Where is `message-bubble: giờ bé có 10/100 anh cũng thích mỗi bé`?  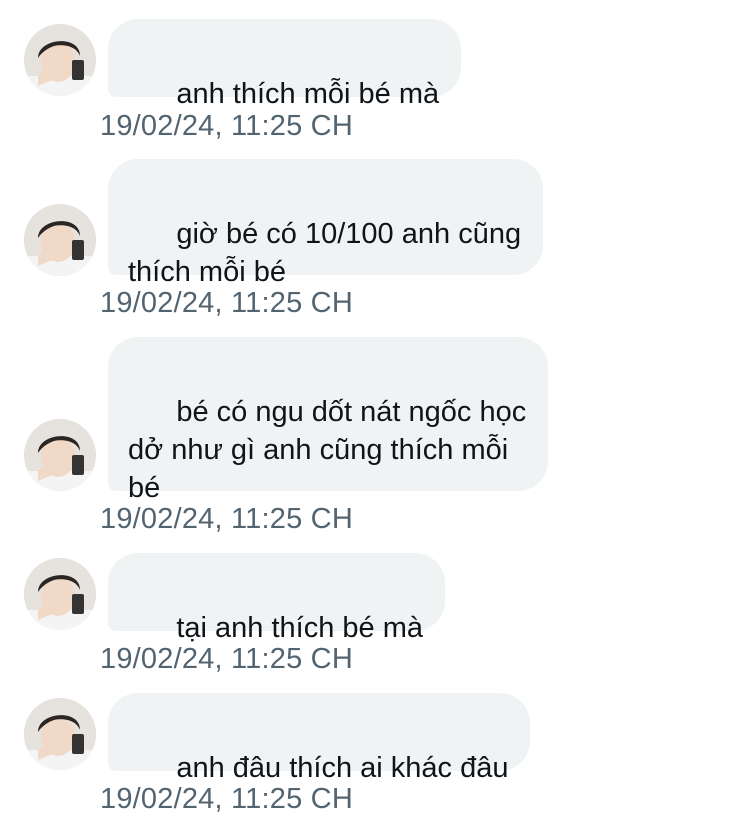 message-bubble: giờ bé có 10/100 anh cũng thích mỗi bé is located at coordinates (326, 223).